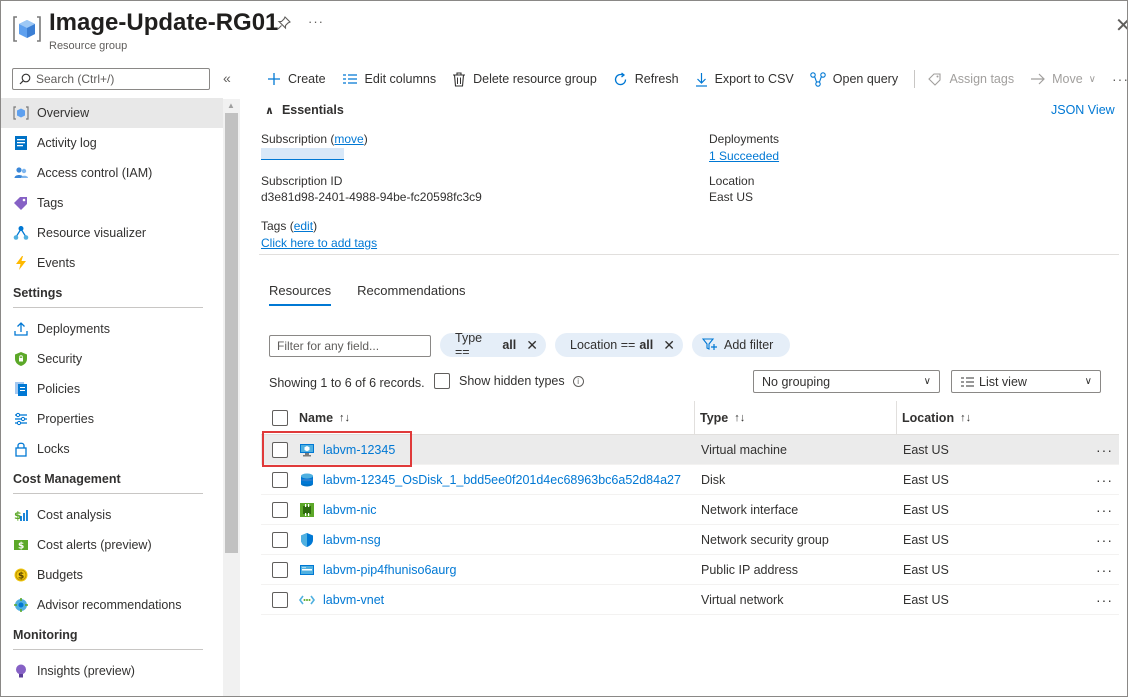 Image resolution: width=1128 pixels, height=697 pixels. I want to click on table-row: labvm-nic Network interface East US ···, so click(690, 510).